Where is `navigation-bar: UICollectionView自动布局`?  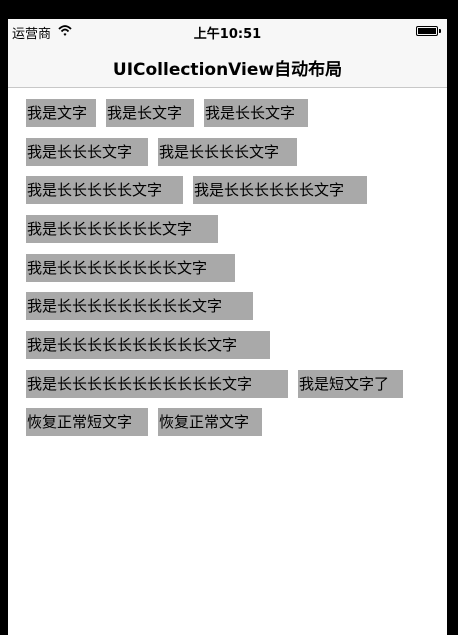
navigation-bar: UICollectionView自动布局 is located at coordinates (227, 65).